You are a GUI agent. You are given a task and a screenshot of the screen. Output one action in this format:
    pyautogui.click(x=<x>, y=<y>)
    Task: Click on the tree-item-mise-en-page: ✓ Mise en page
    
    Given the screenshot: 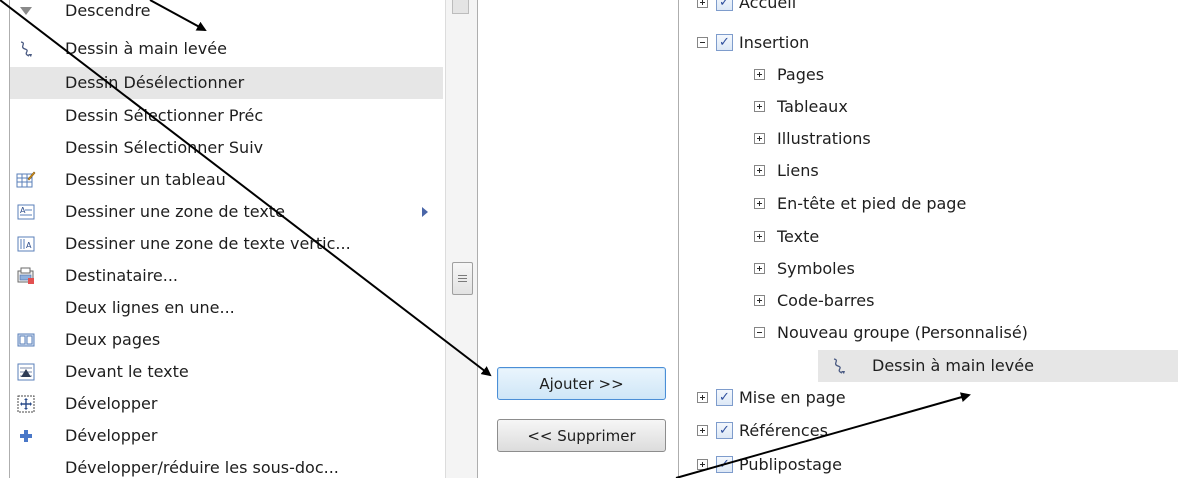 What is the action you would take?
    pyautogui.click(x=918, y=399)
    